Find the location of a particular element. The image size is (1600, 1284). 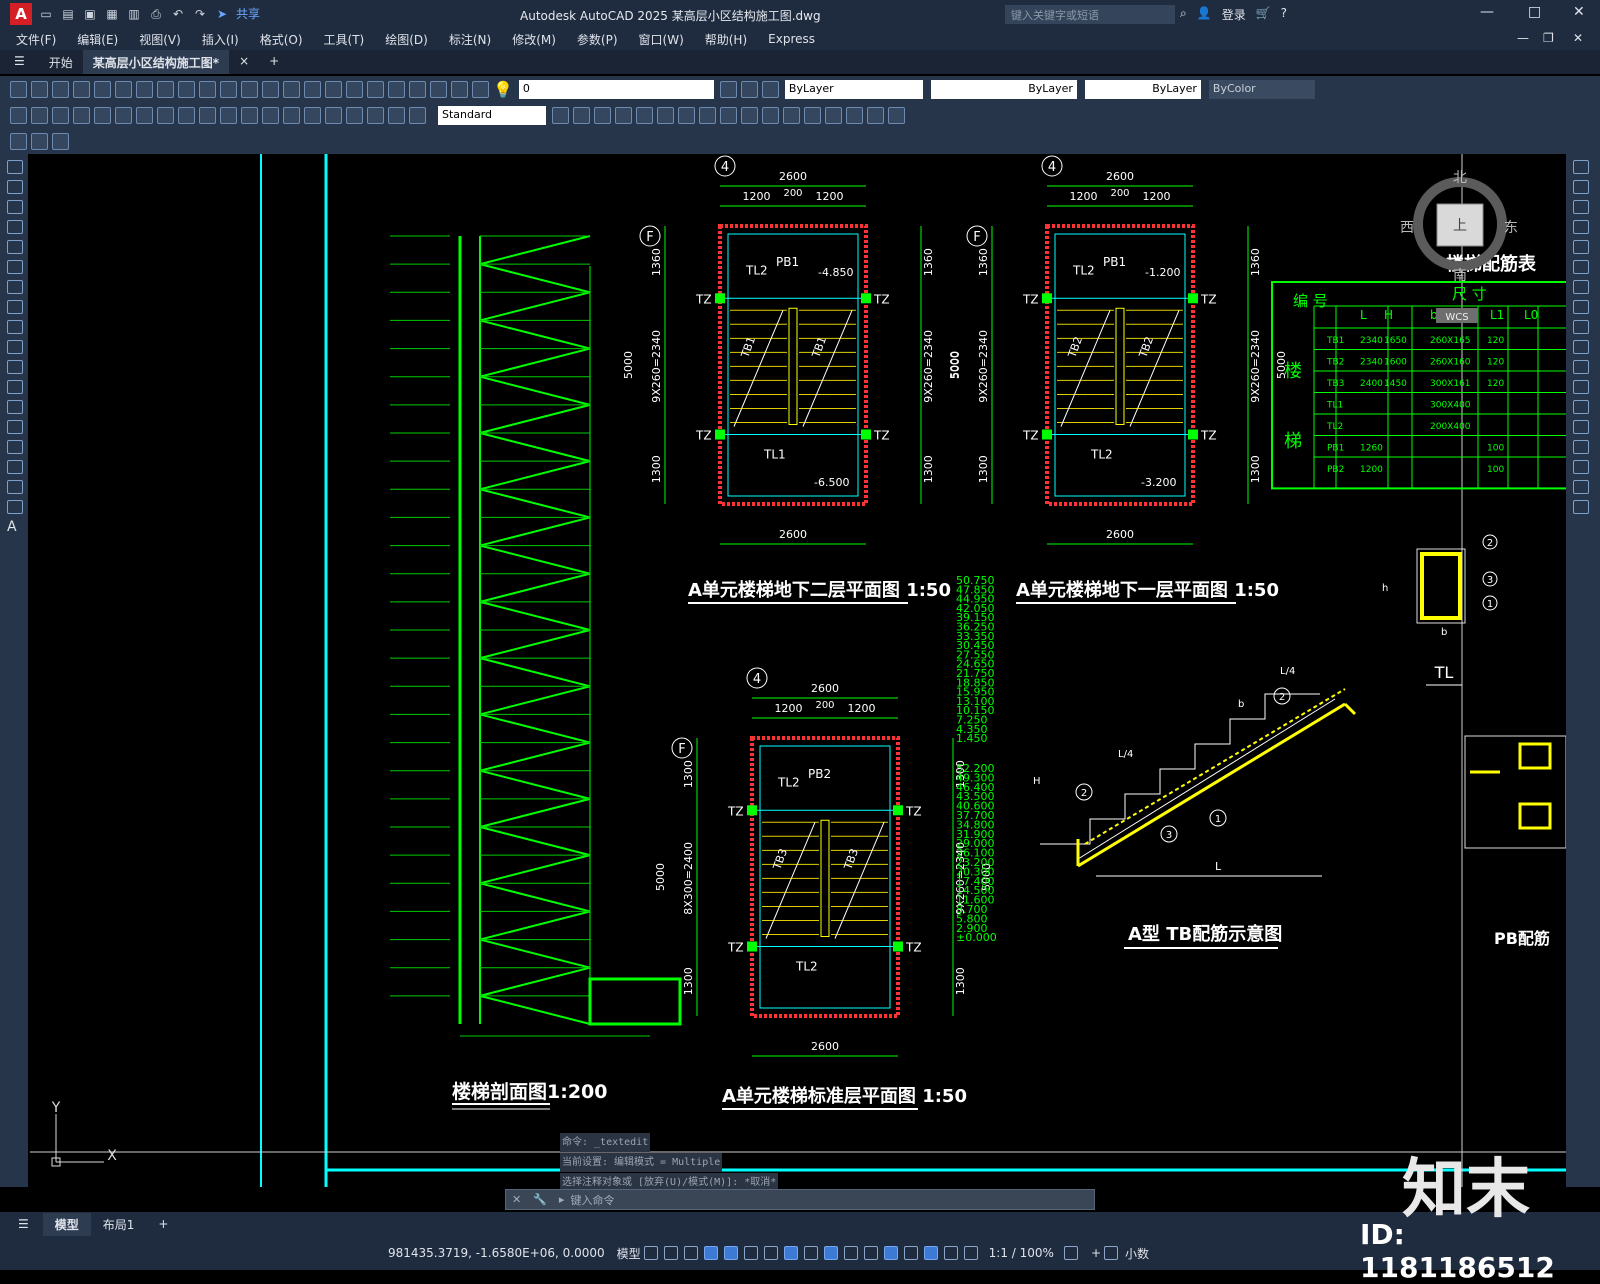

share-icon: ➤ is located at coordinates (222, 14).